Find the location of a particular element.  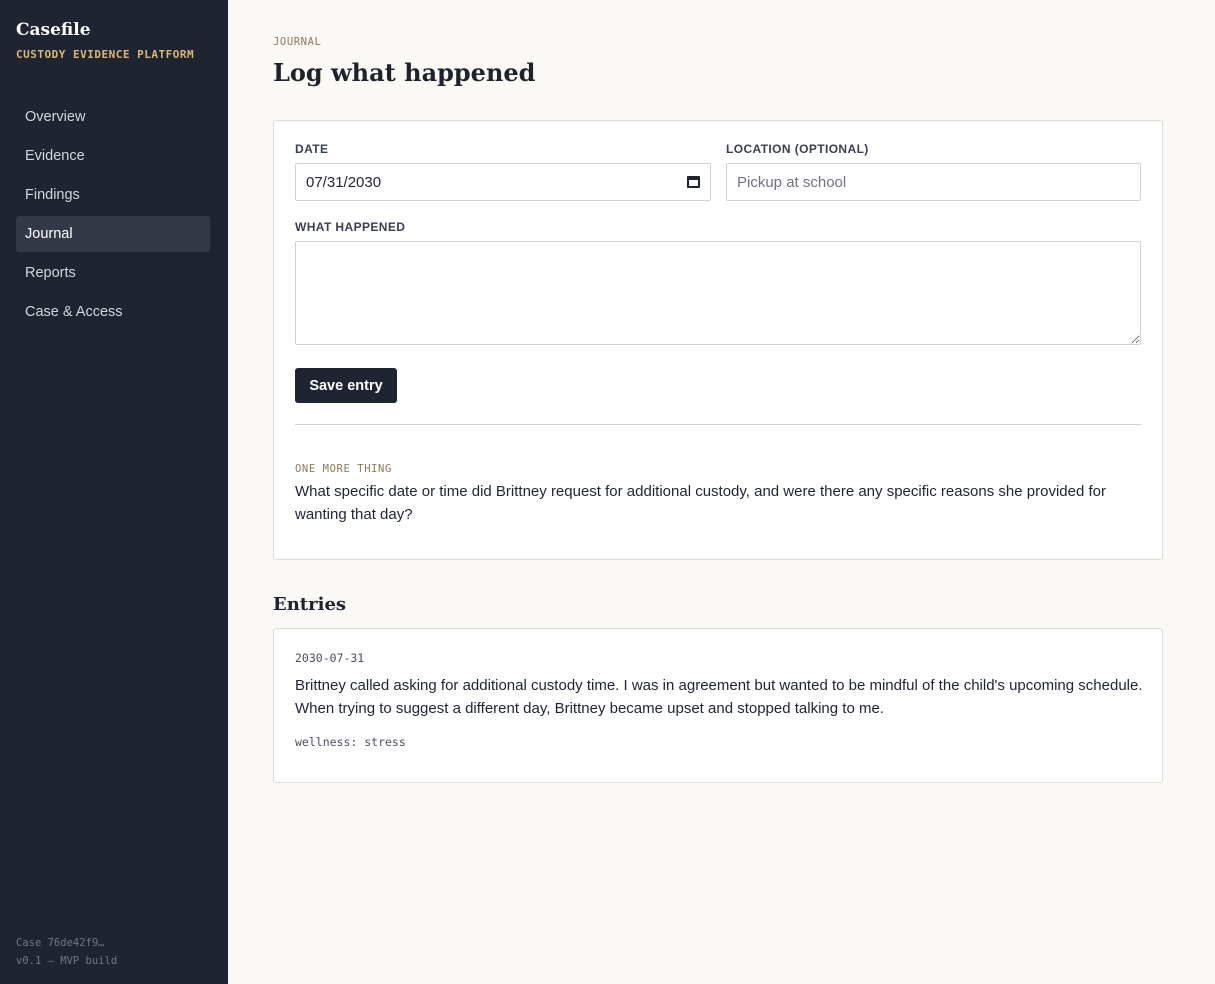

what-happened-textarea is located at coordinates (718, 293).